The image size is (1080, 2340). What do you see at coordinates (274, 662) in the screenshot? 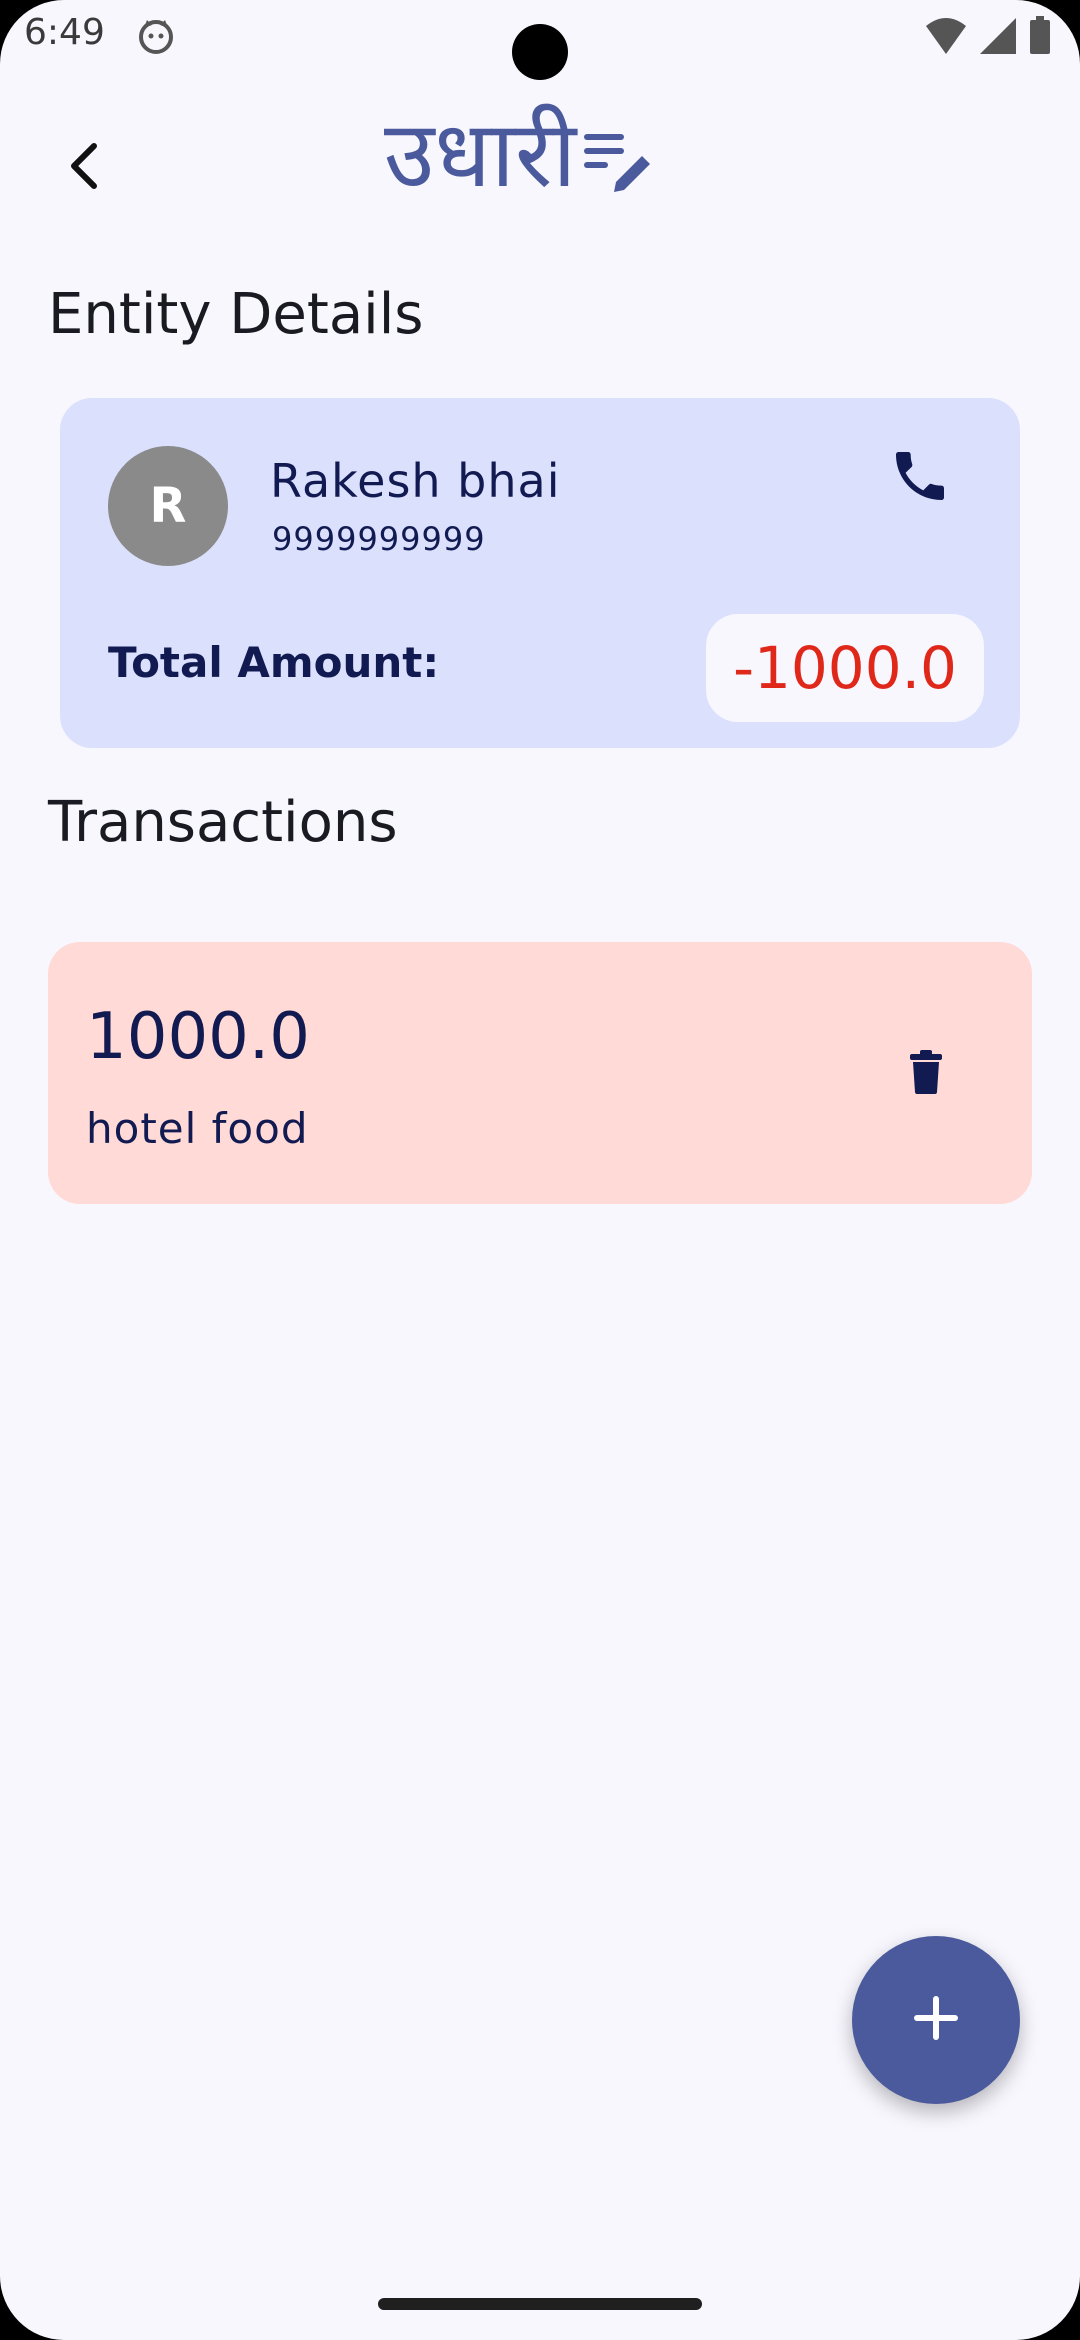
I see `total-amount-label: Total Amount:` at bounding box center [274, 662].